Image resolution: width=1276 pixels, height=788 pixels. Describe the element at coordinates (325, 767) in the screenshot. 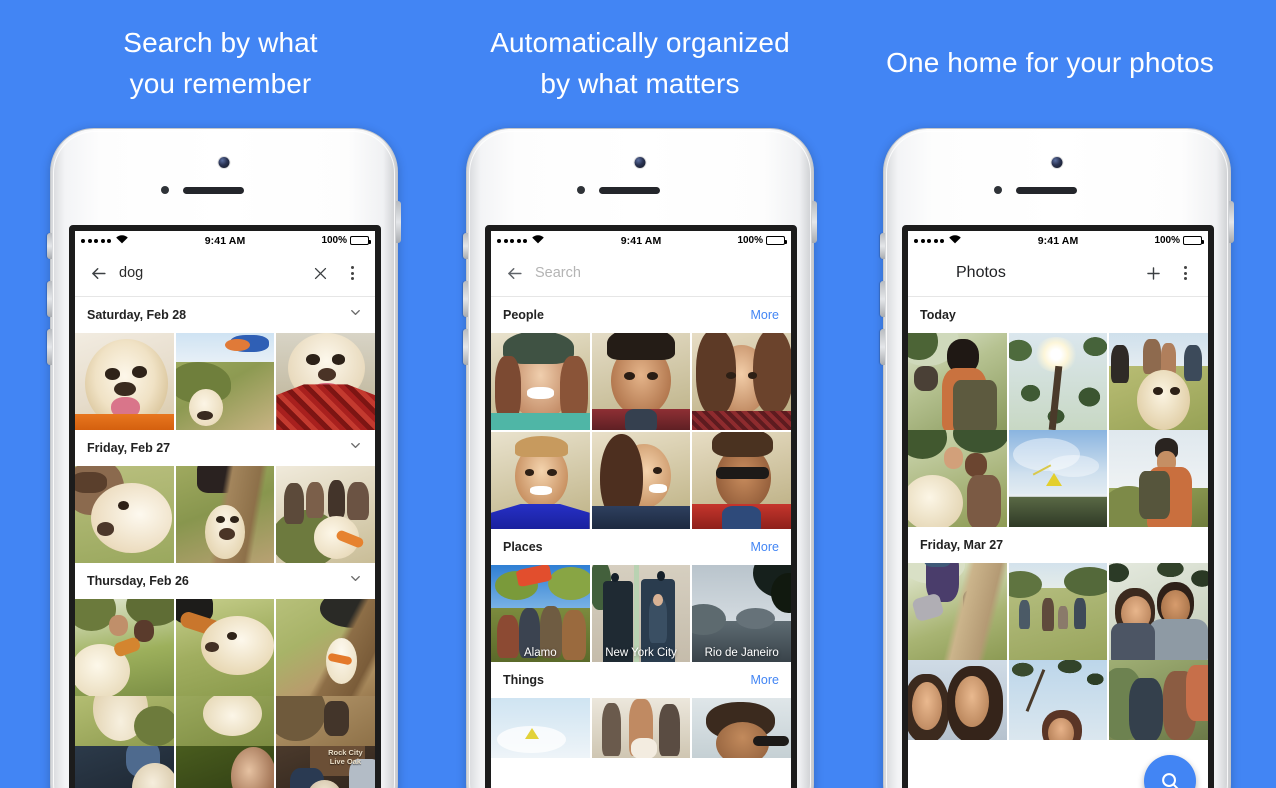

I see `photo-rock-city-live-oak-sign: Rock City Live Oak` at that location.